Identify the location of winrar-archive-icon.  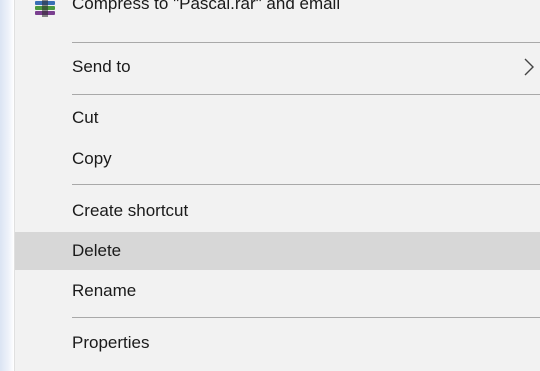
(45, 8).